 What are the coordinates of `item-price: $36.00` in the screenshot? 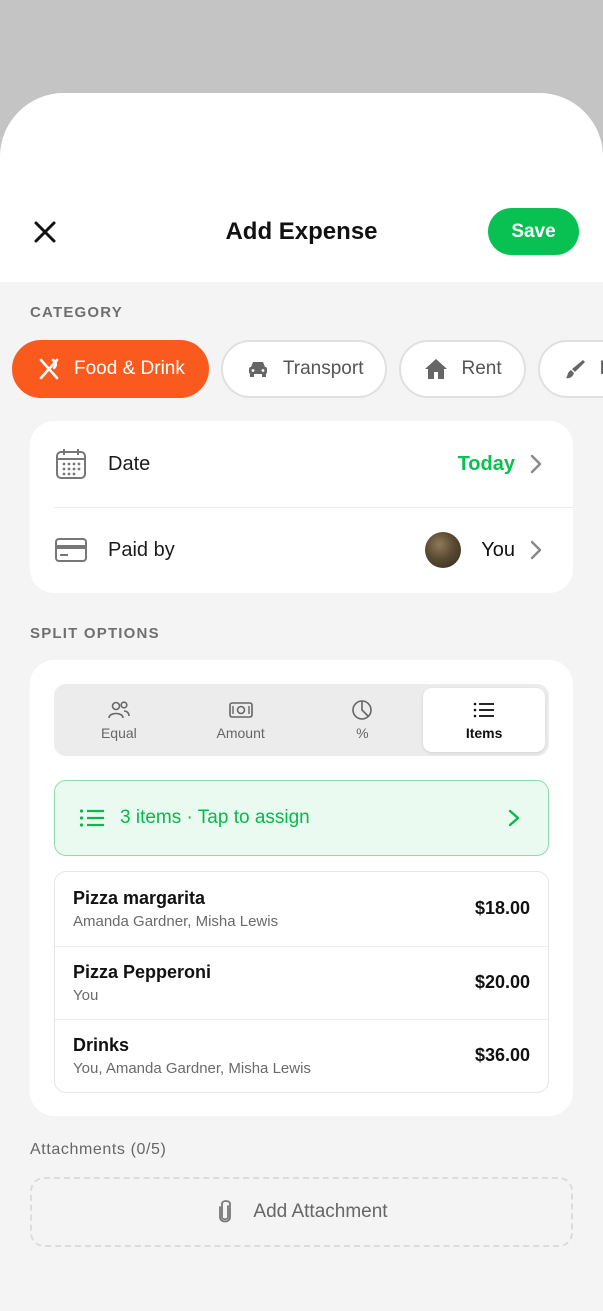 It's located at (502, 1055).